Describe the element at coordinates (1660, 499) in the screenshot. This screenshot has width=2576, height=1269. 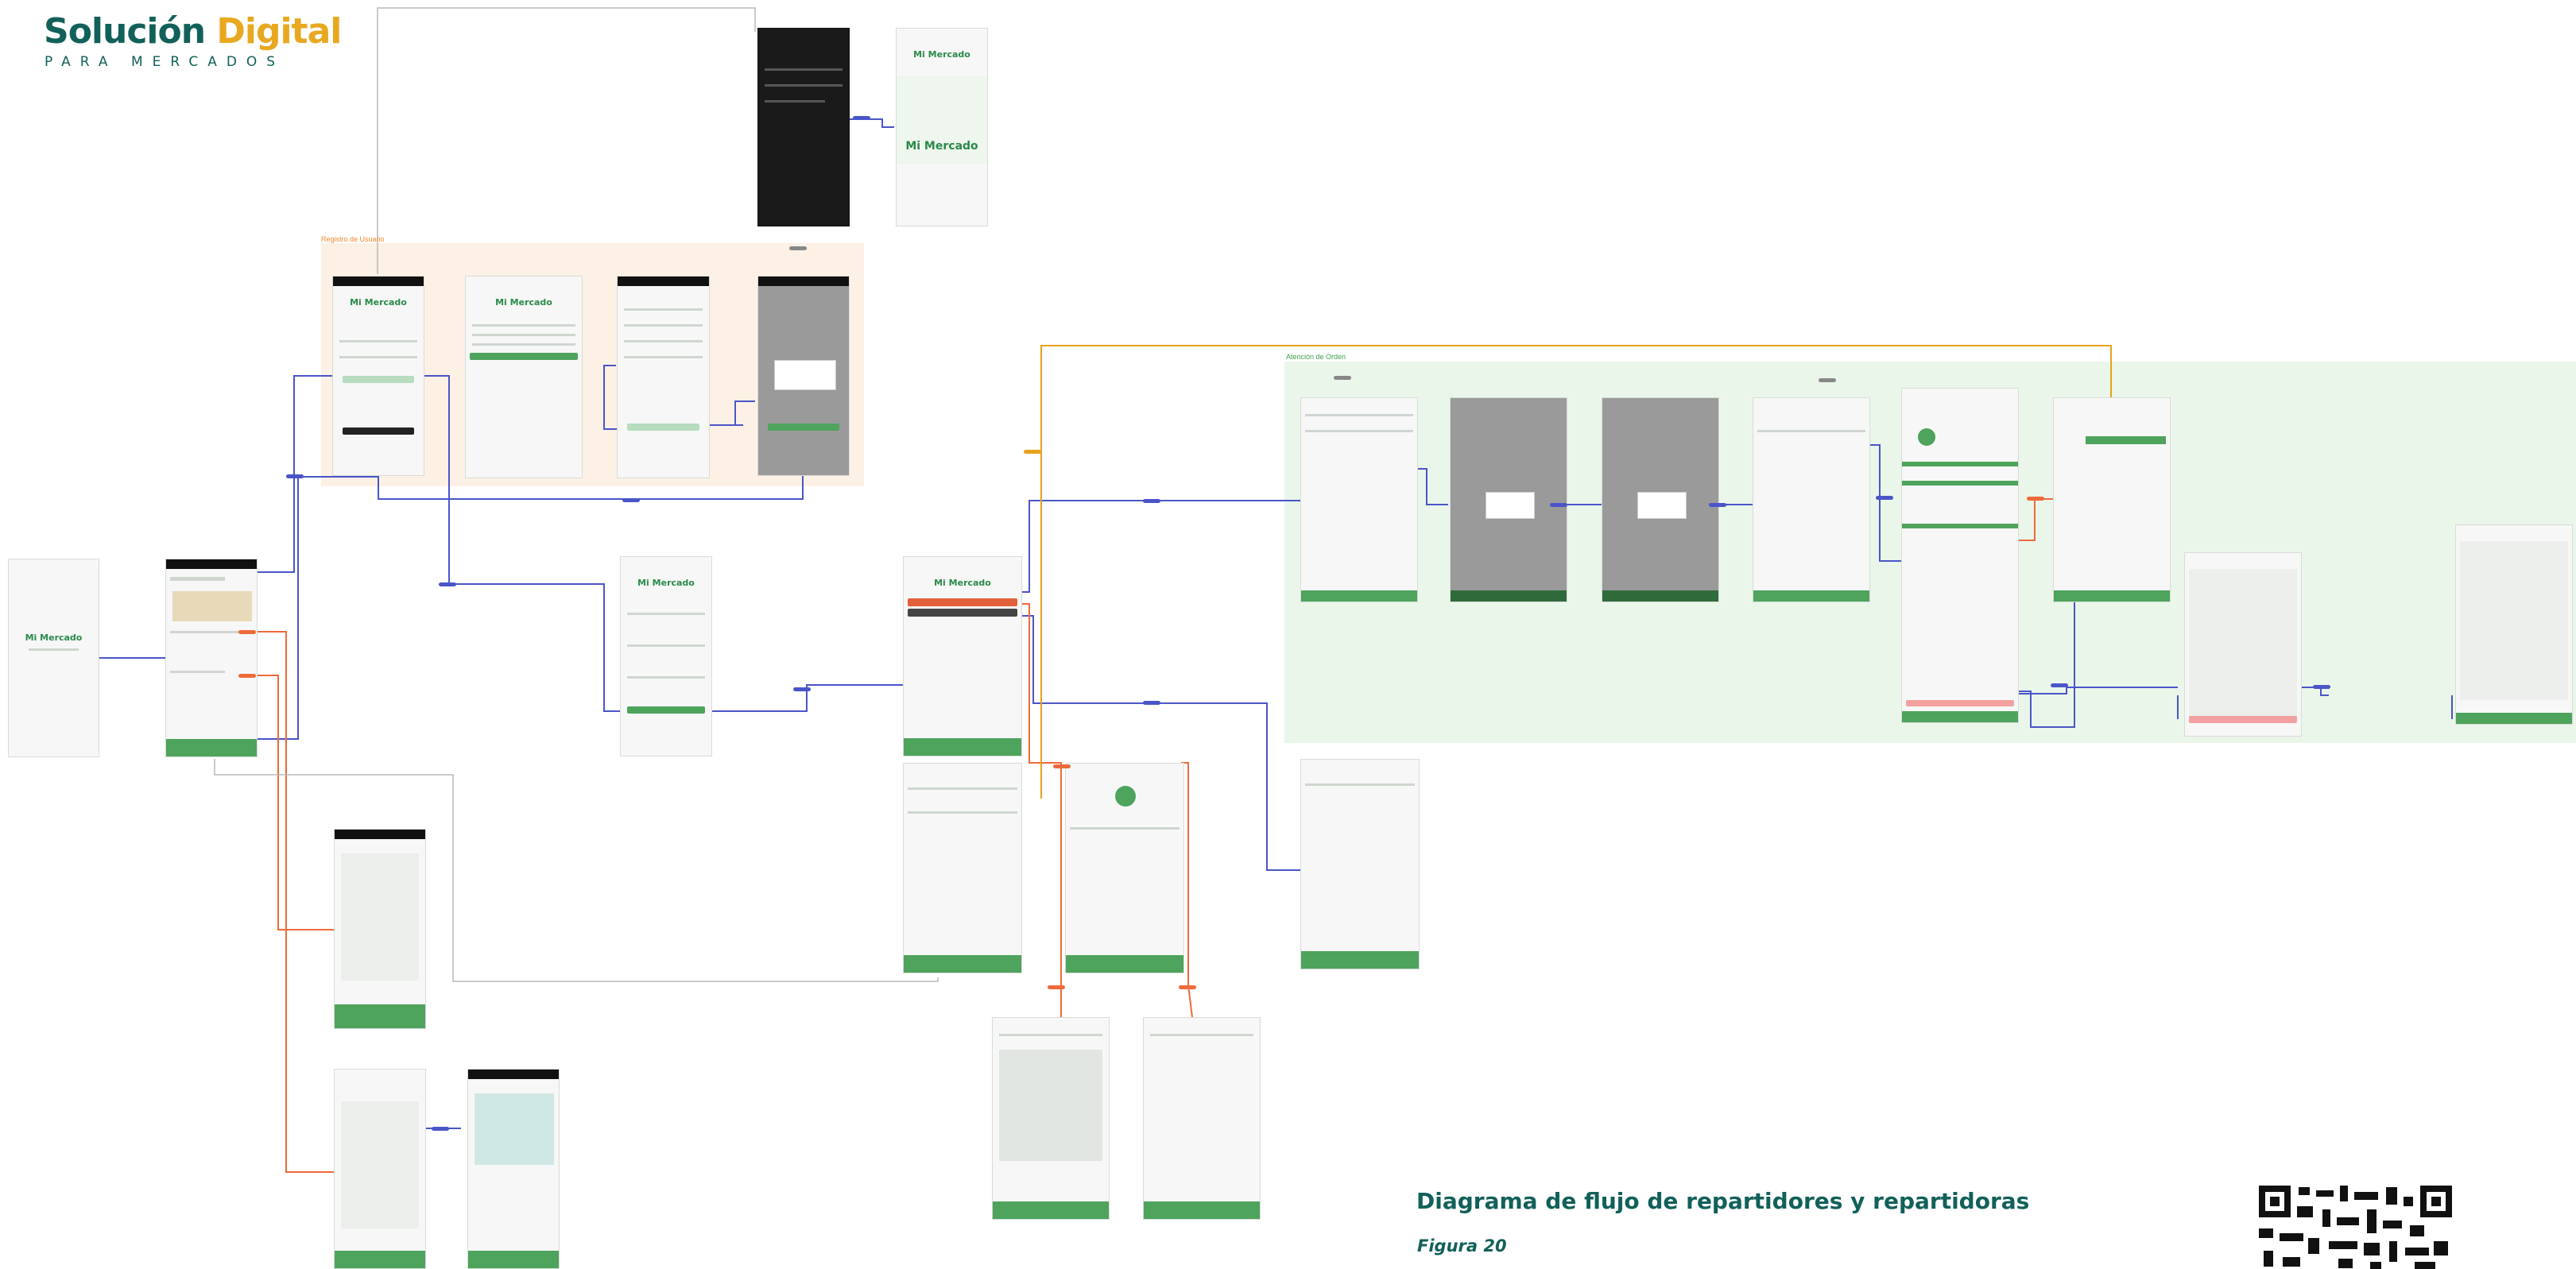
I see `phone-confirmacion-proceso` at that location.